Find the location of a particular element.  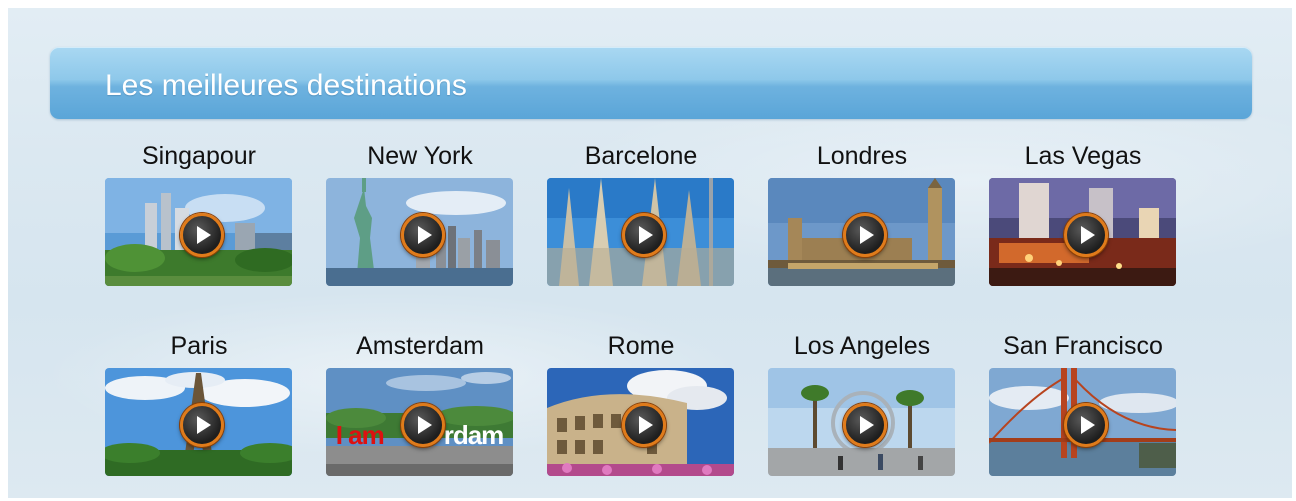

sign-right-text: rdam is located at coordinates (474, 435).